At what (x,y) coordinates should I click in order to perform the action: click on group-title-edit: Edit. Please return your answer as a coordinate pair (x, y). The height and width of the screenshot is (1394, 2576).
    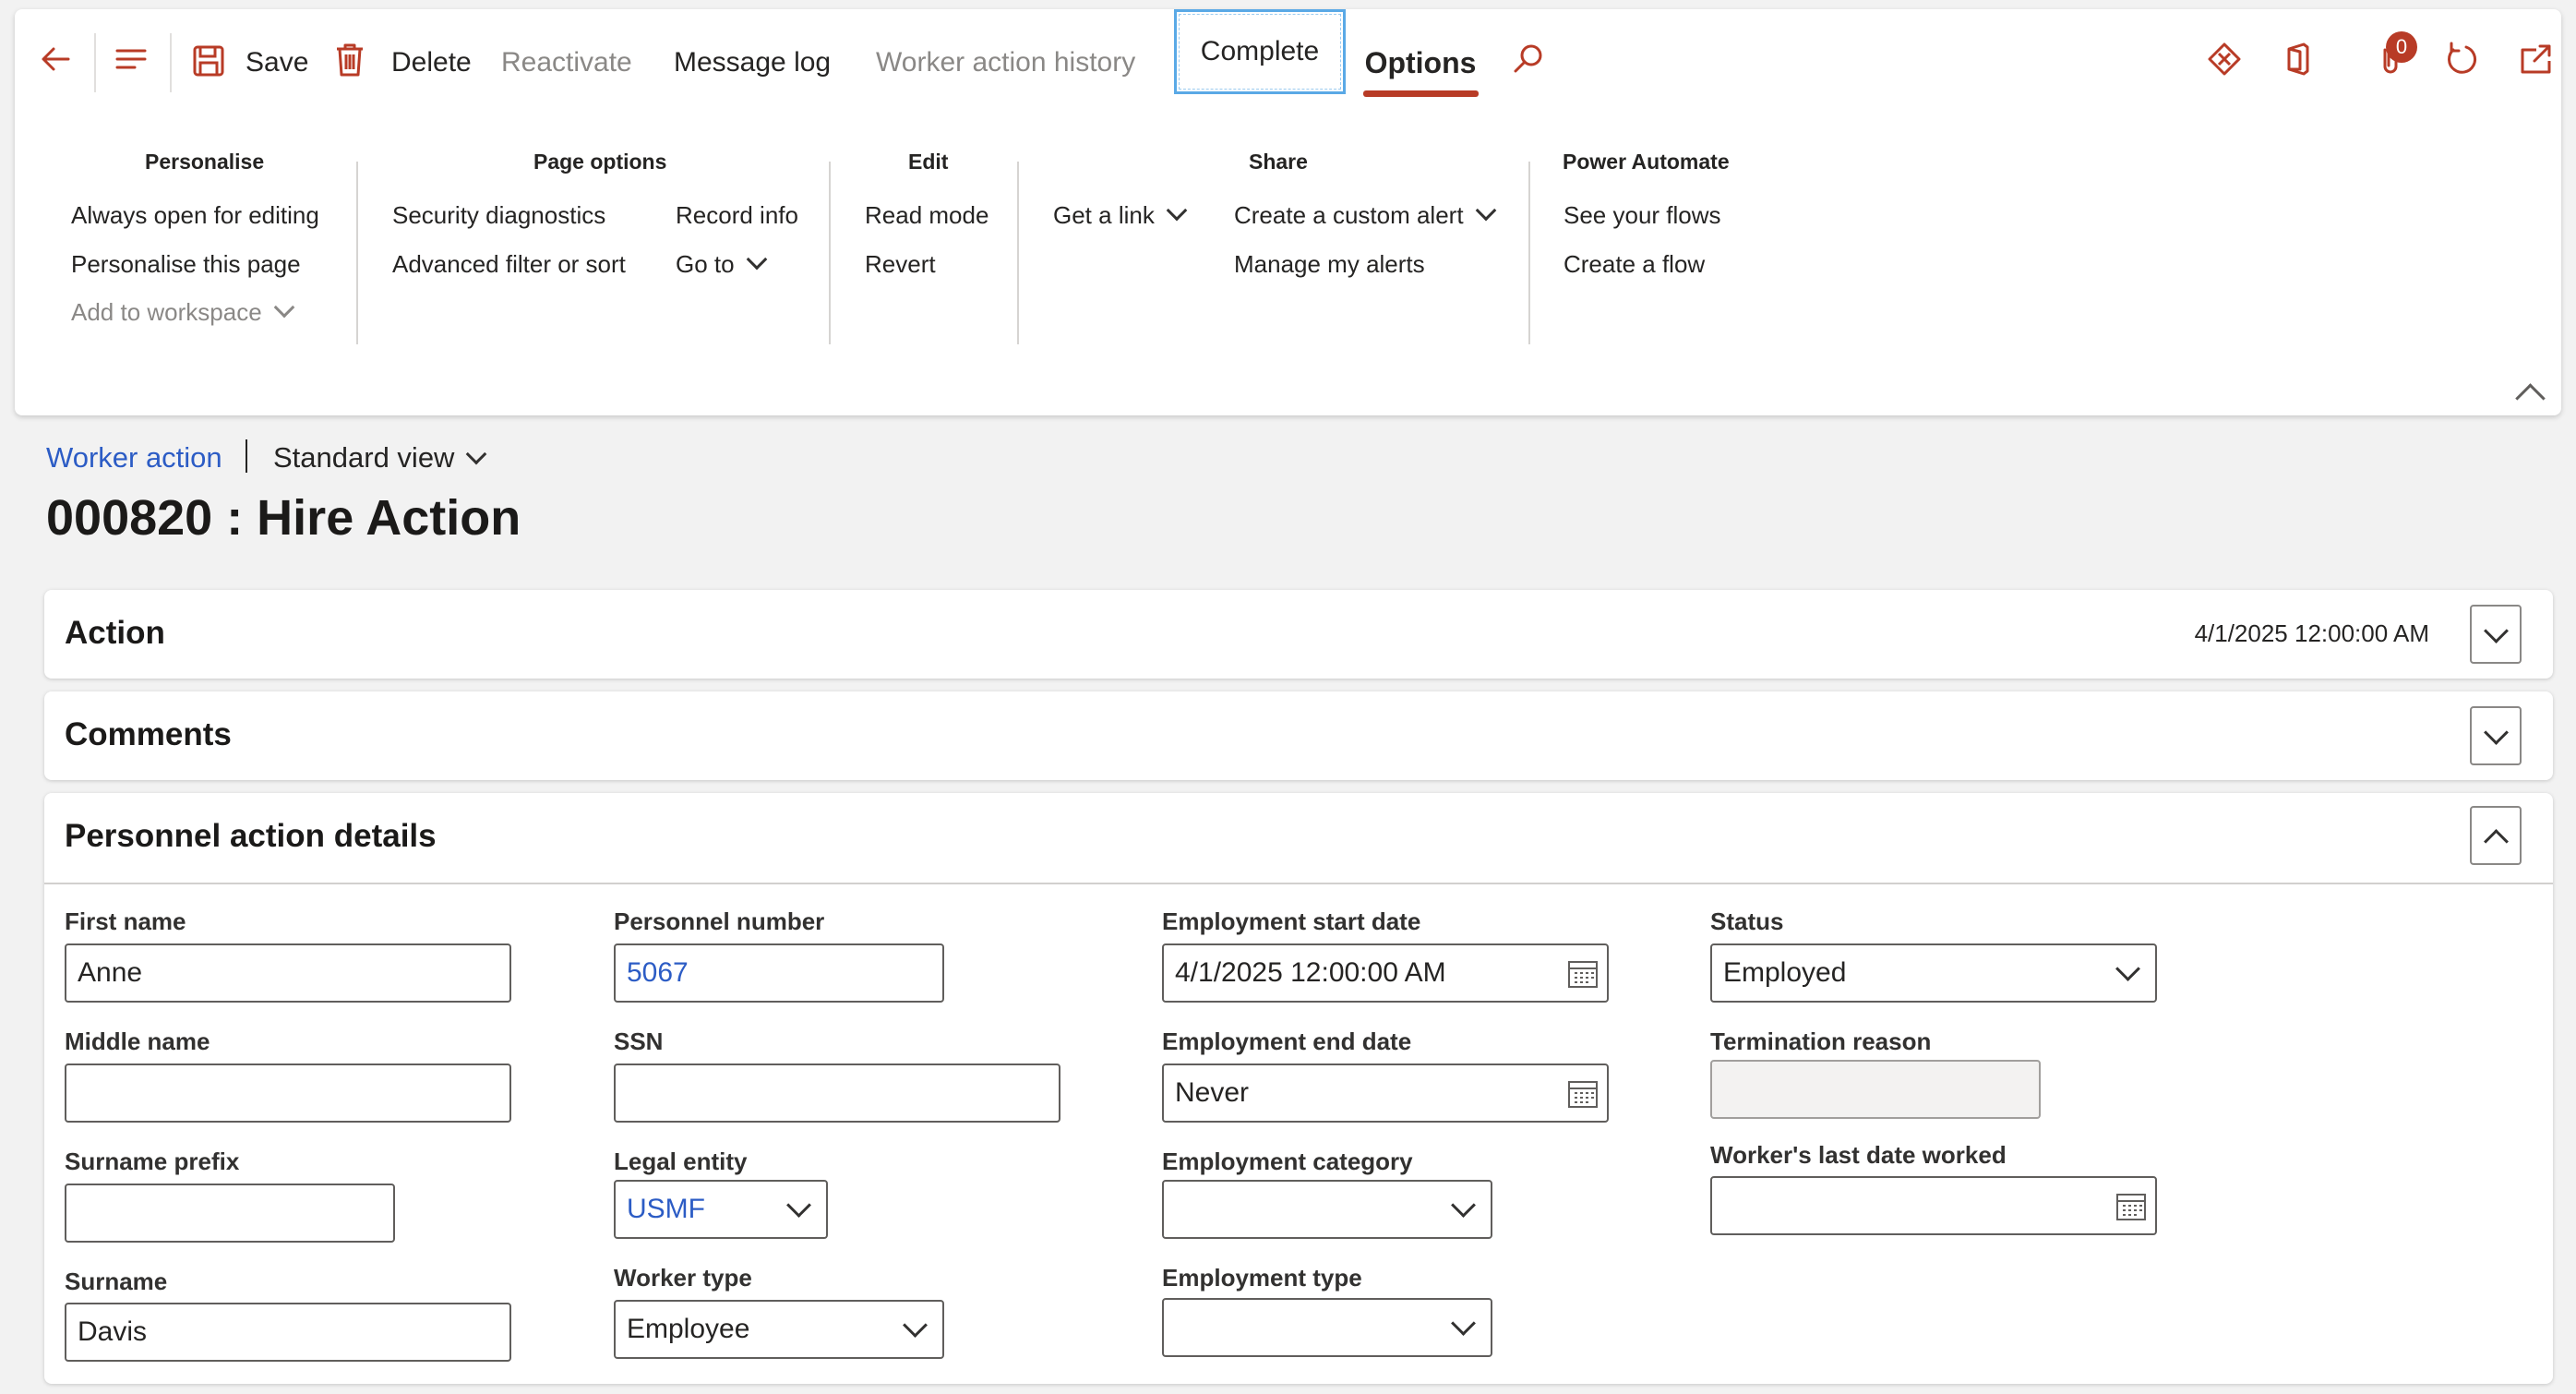
    Looking at the image, I should click on (929, 162).